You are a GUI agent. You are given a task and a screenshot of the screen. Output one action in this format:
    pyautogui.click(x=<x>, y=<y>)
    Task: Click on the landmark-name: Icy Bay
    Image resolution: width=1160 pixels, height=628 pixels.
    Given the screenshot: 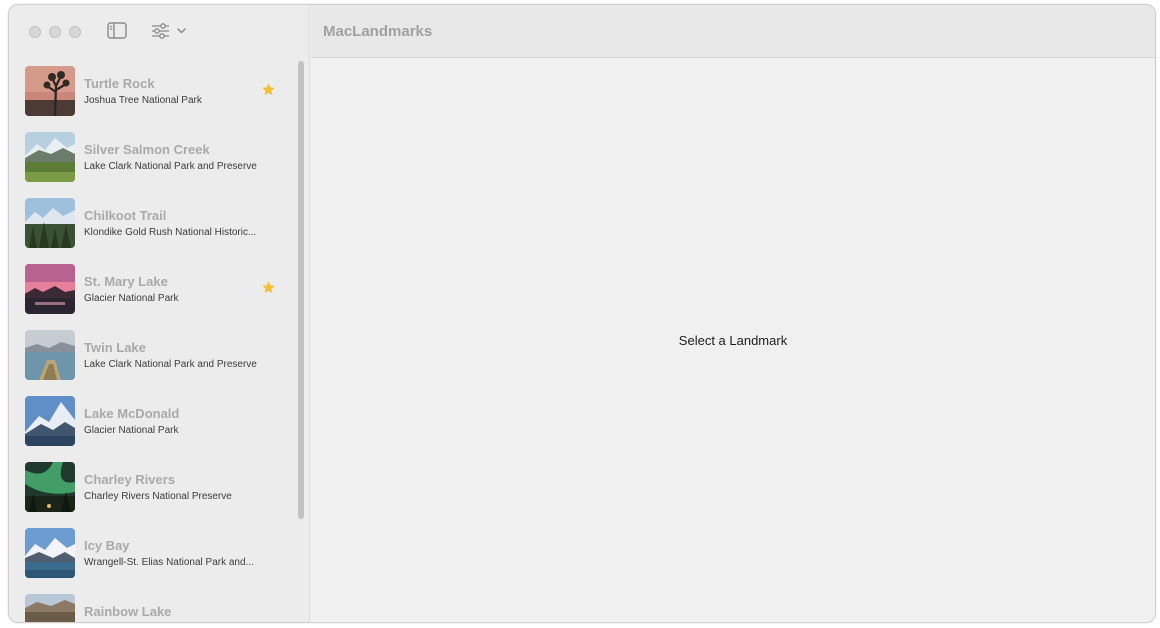 What is the action you would take?
    pyautogui.click(x=107, y=545)
    